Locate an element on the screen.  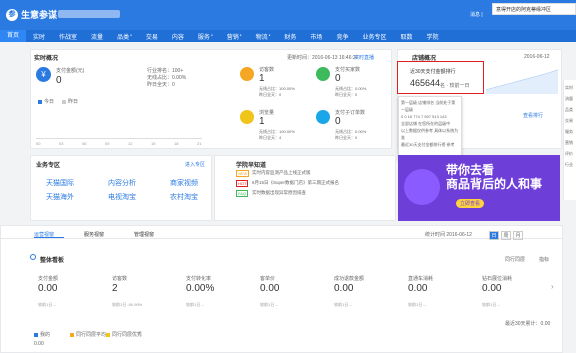
realtime-live-link: 实时直播 is located at coordinates (364, 57).